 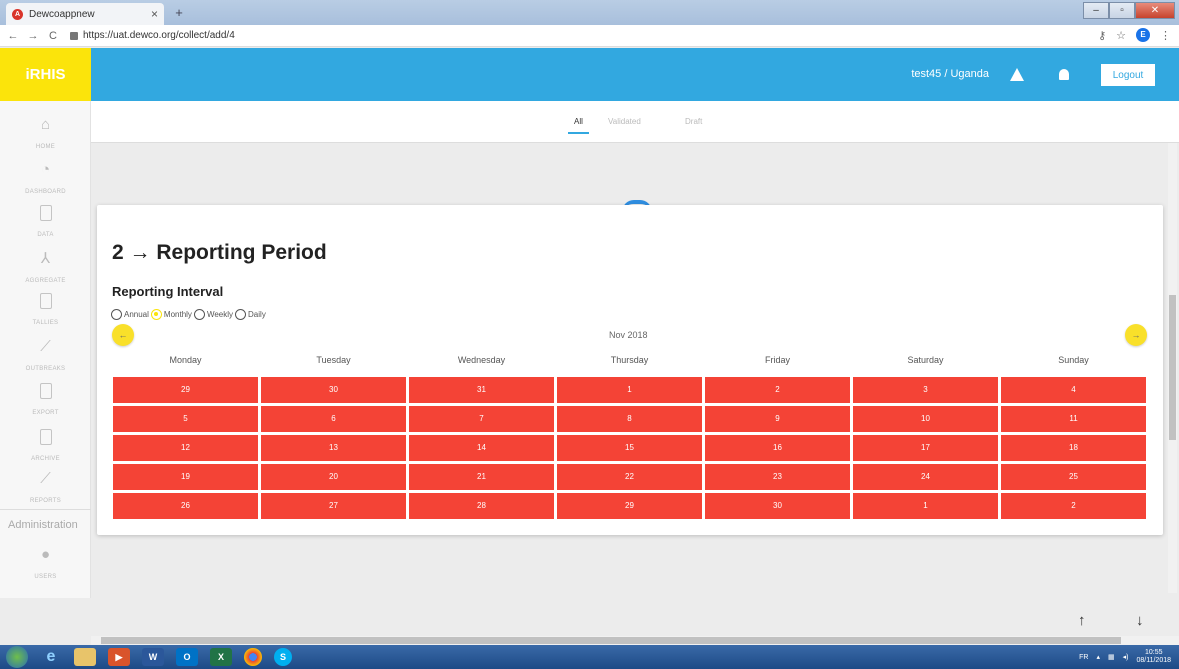 I want to click on tab-draft: Draft, so click(x=693, y=121).